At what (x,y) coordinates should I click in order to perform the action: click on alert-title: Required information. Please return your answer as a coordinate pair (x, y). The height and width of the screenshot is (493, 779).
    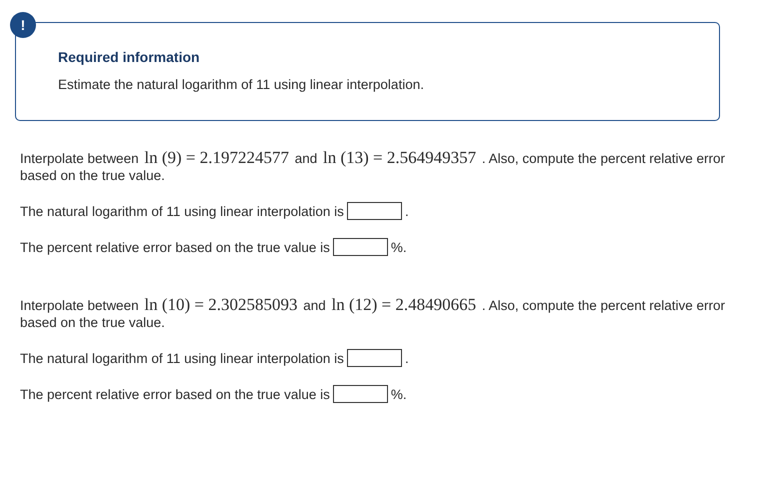
    Looking at the image, I should click on (129, 57).